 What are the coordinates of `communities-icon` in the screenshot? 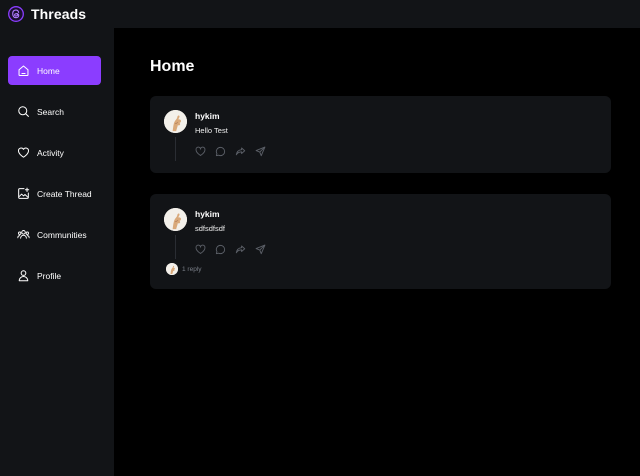 It's located at (23, 234).